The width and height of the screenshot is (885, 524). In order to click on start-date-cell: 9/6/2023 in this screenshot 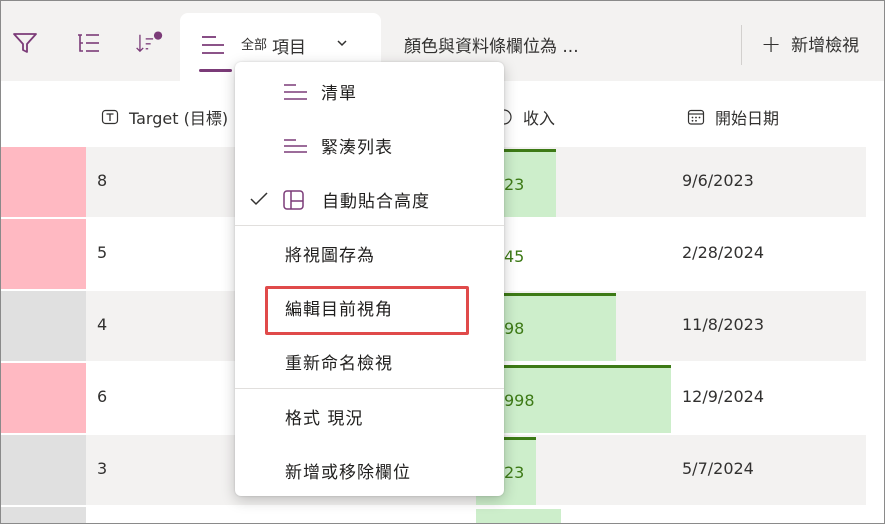, I will do `click(718, 180)`.